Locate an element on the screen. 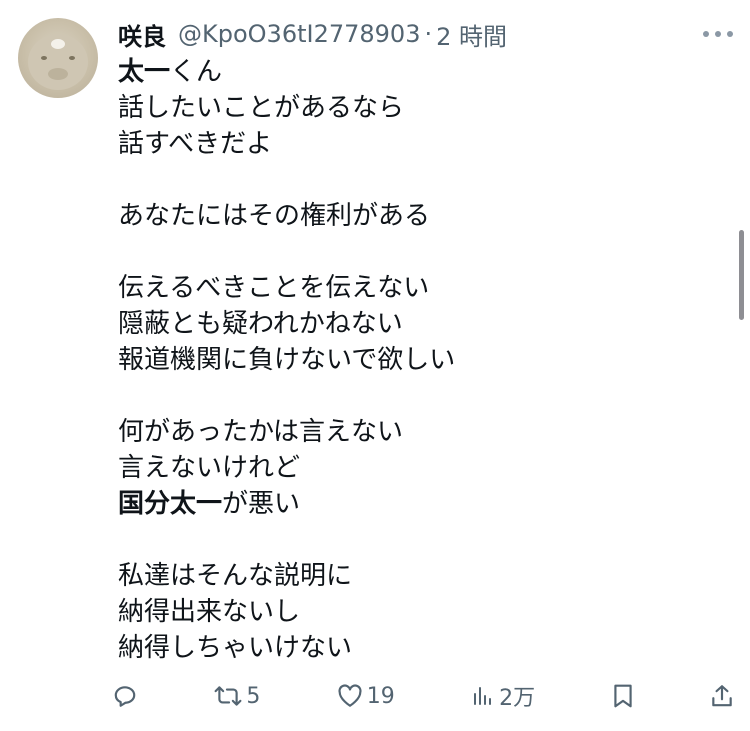 This screenshot has width=750, height=731. retweet-count: 5 is located at coordinates (253, 696).